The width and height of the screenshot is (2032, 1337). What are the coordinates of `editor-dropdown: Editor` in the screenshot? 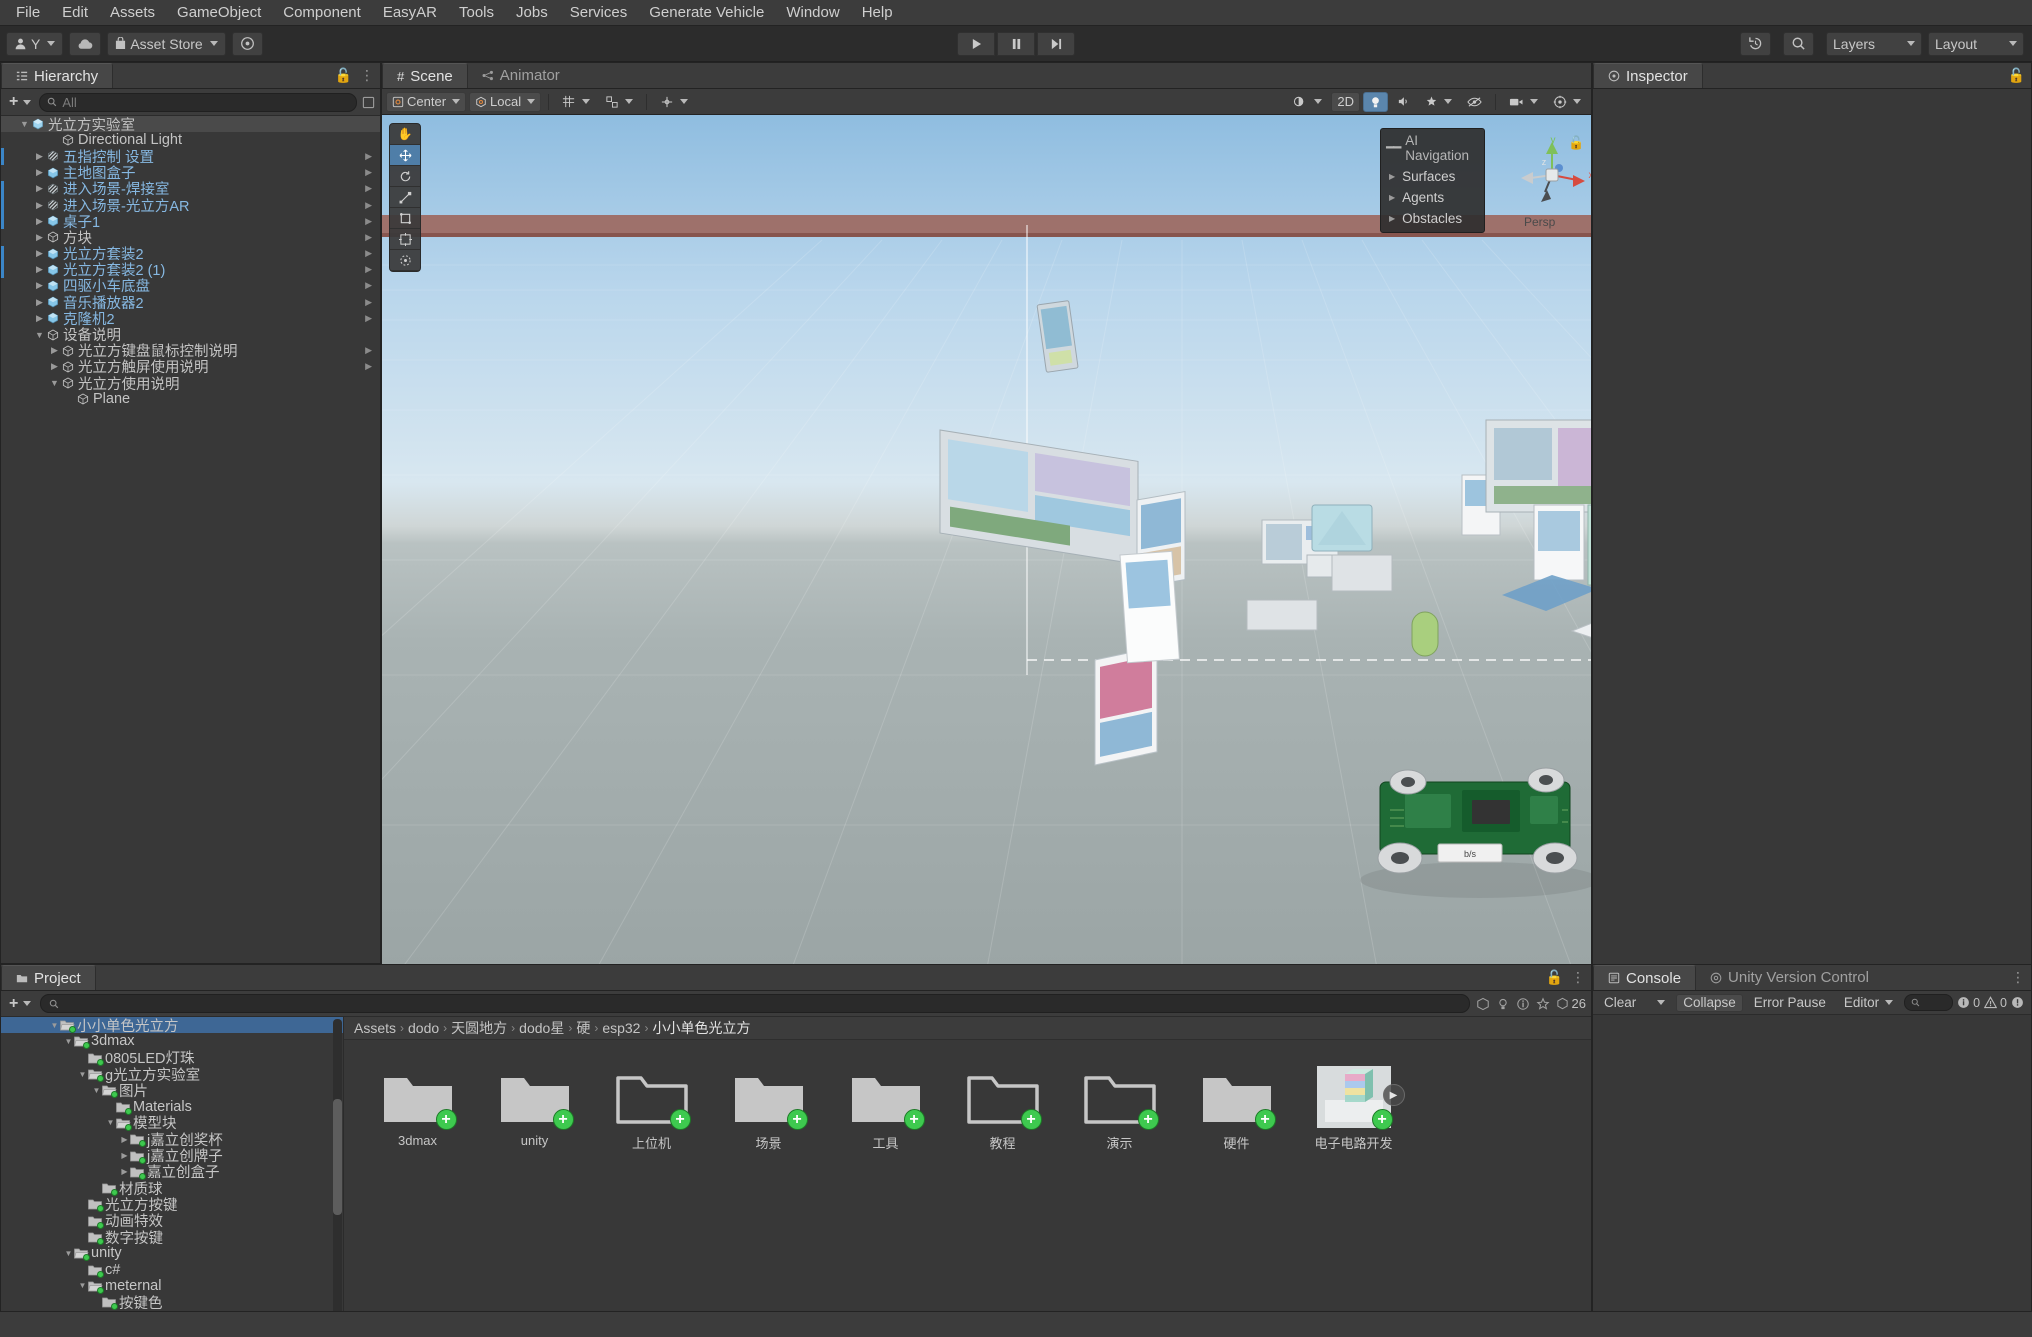 It's located at (1868, 1003).